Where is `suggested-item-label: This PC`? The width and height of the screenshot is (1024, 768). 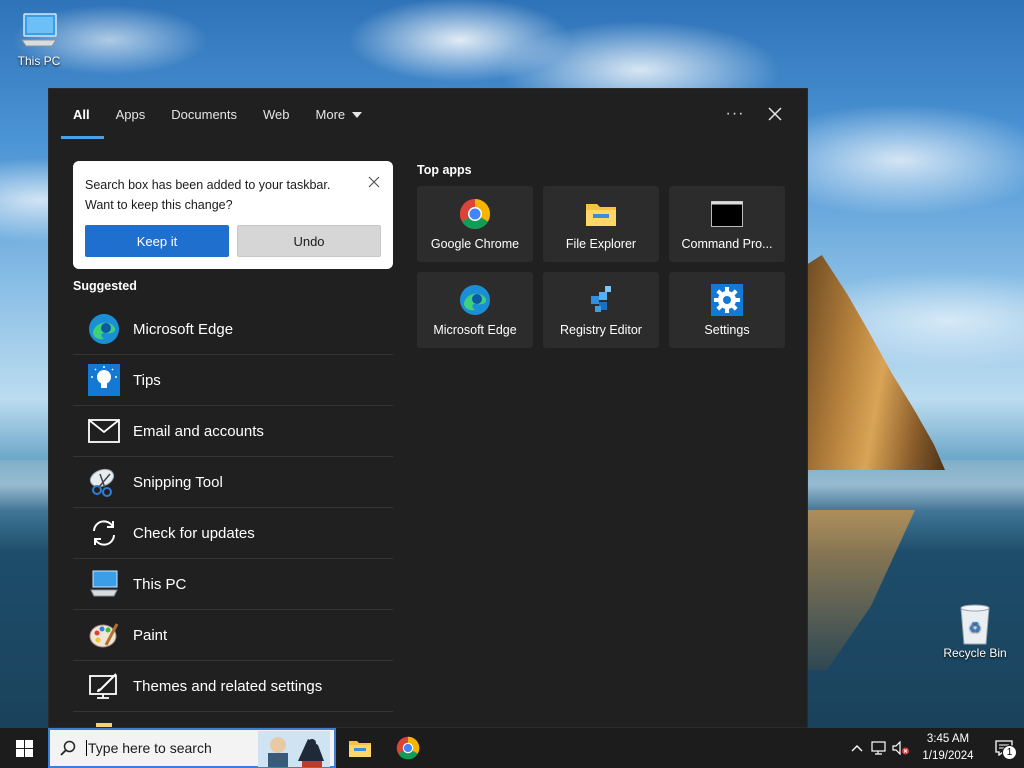 suggested-item-label: This PC is located at coordinates (160, 584).